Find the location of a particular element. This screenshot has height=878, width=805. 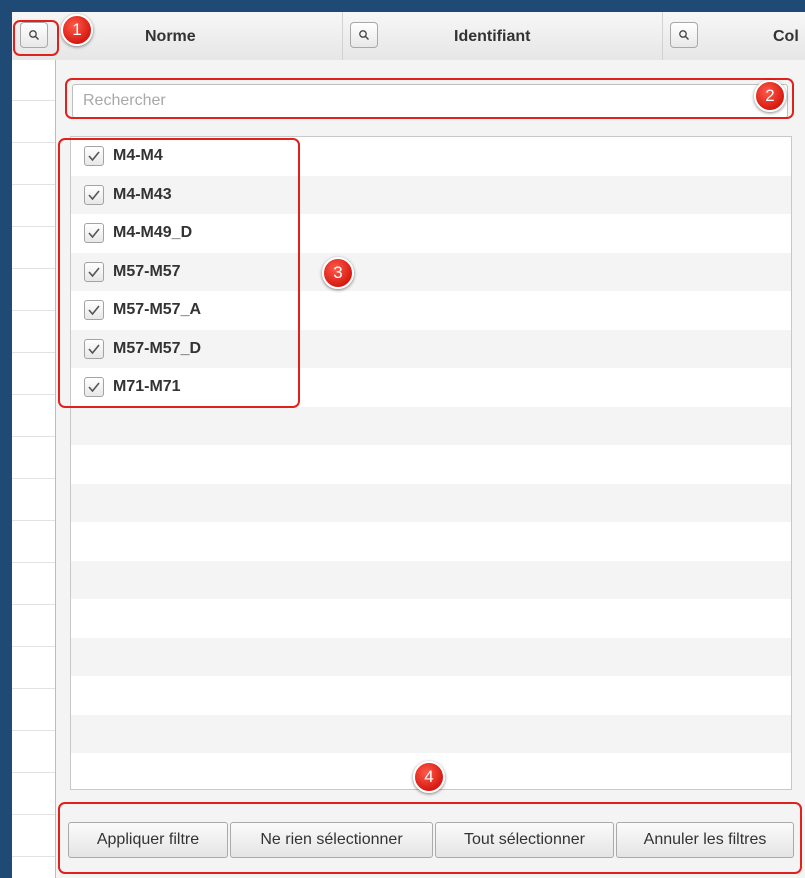

column-header-label: Identifiant is located at coordinates (492, 36).